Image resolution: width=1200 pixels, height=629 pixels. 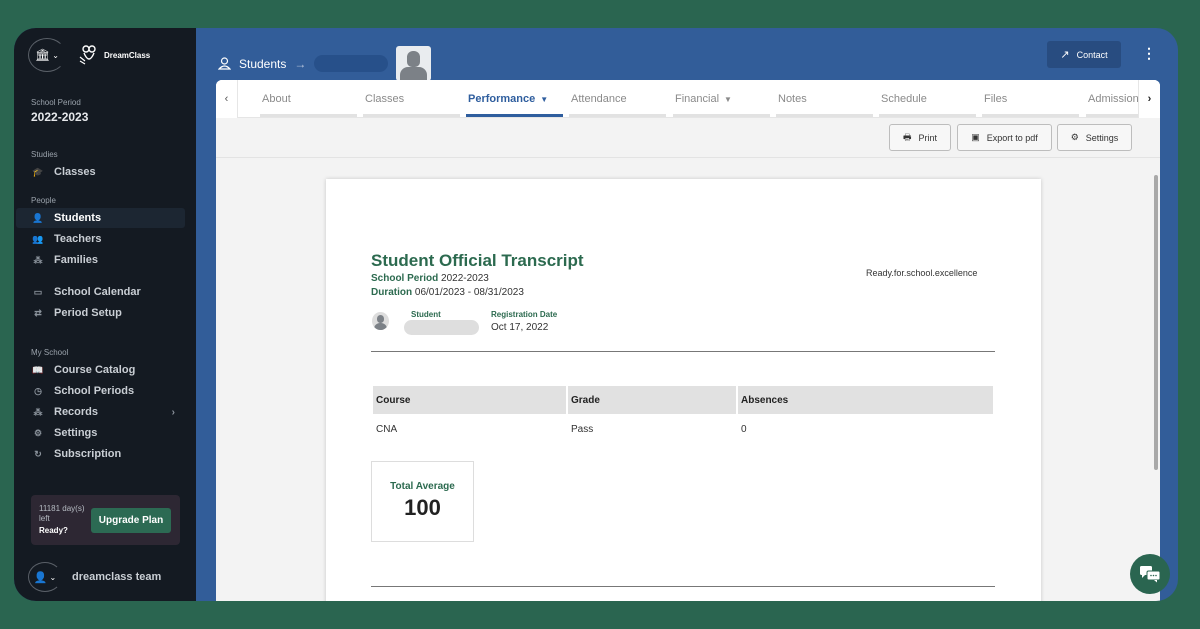 I want to click on scrollbar, so click(x=1156, y=322).